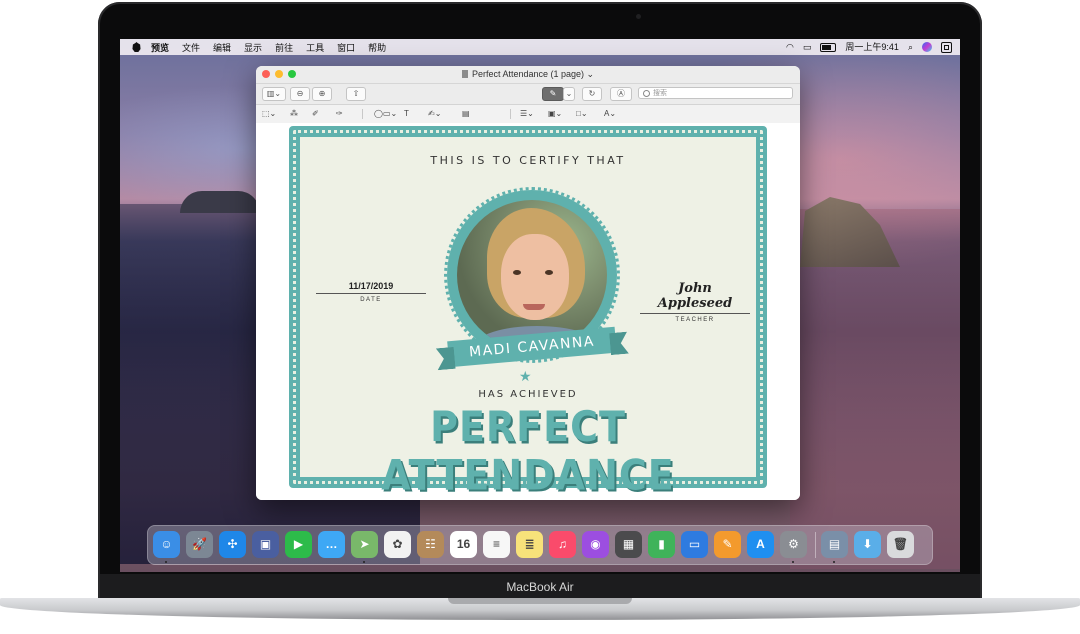 The width and height of the screenshot is (1080, 634). What do you see at coordinates (661, 544) in the screenshot?
I see `numbers-icon: ▮` at bounding box center [661, 544].